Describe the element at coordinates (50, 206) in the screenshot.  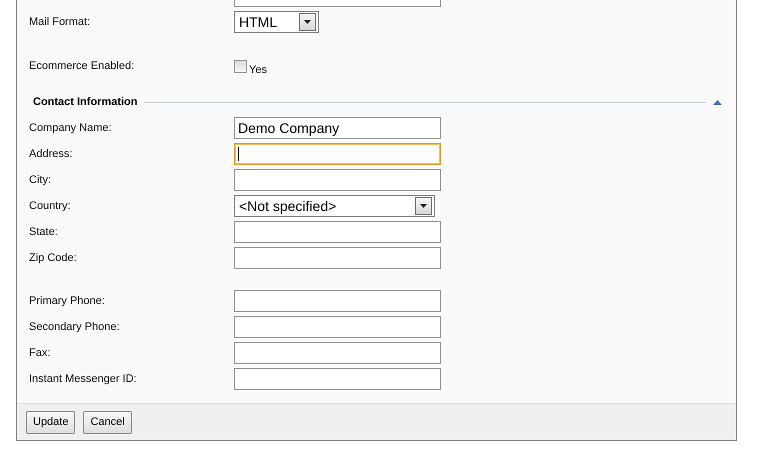
I see `field-label: Country:` at that location.